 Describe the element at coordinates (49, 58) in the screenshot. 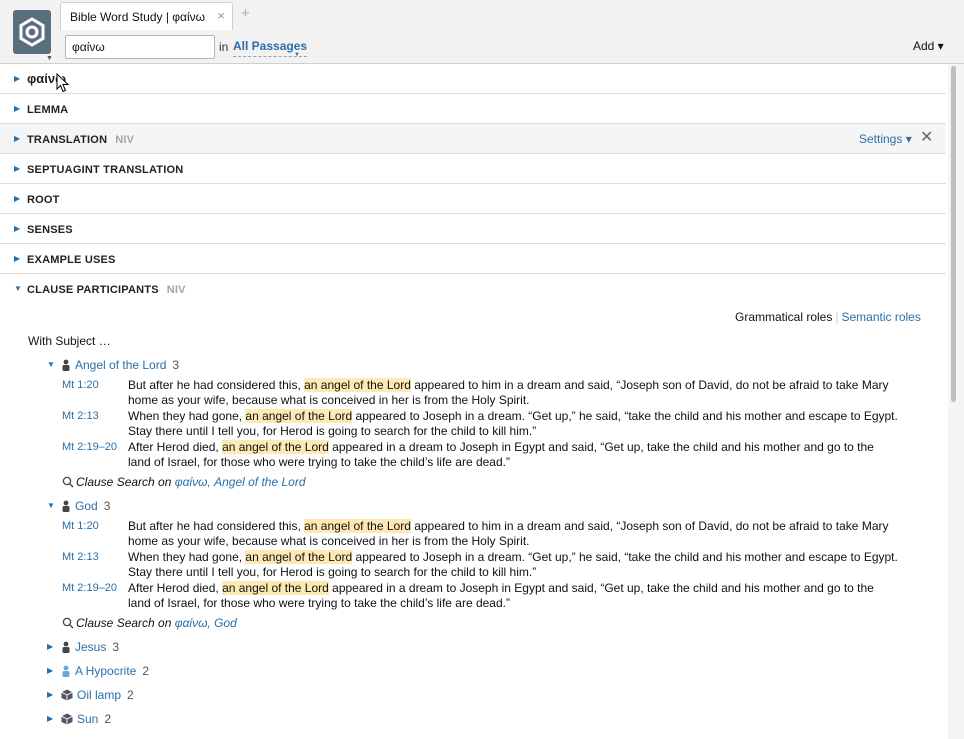

I see `menu-caret-icon: ▼` at that location.